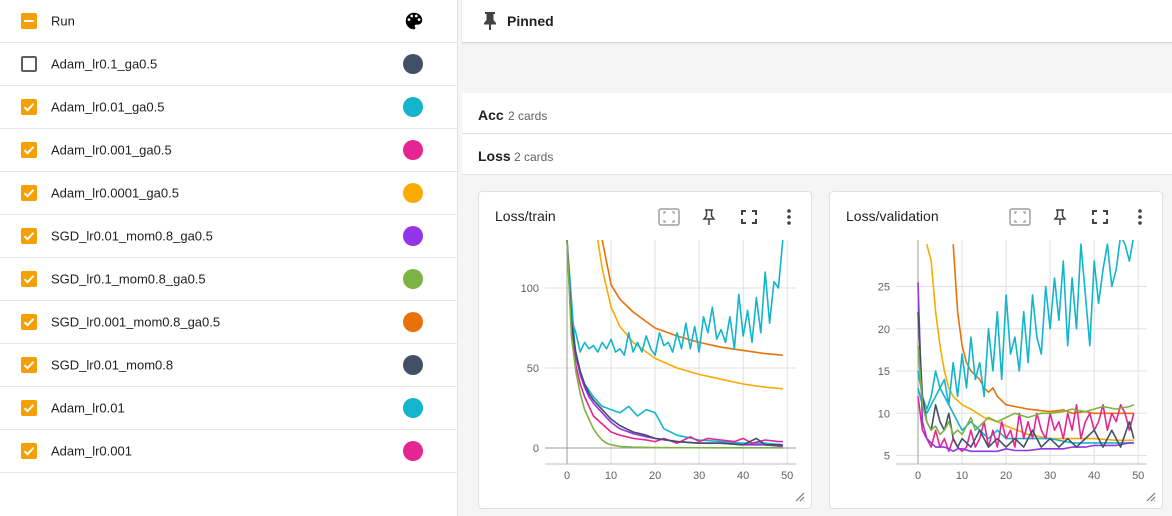  Describe the element at coordinates (887, 457) in the screenshot. I see `y-tick-label: 5` at that location.